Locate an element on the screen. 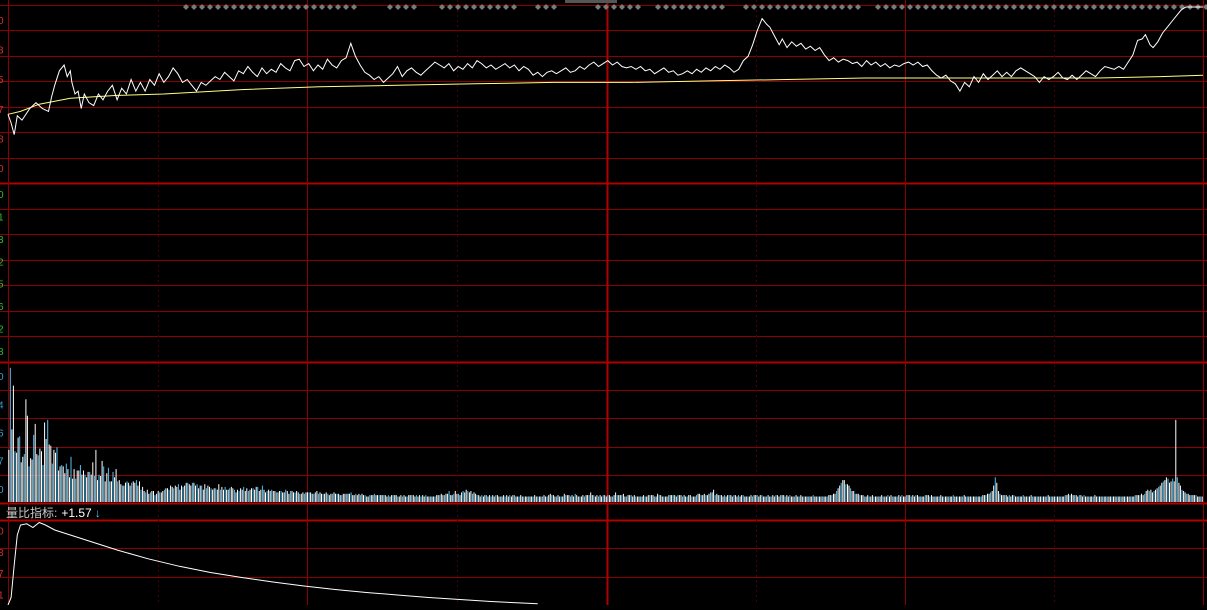 The image size is (1207, 610). indicator-panel is located at coordinates (272, 563).